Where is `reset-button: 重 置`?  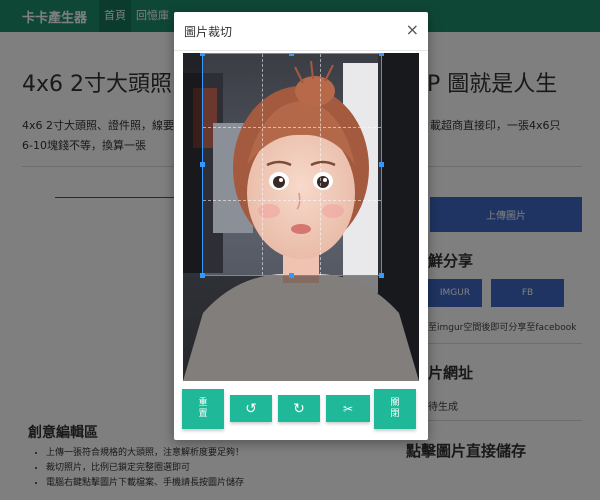 reset-button: 重 置 is located at coordinates (203, 409).